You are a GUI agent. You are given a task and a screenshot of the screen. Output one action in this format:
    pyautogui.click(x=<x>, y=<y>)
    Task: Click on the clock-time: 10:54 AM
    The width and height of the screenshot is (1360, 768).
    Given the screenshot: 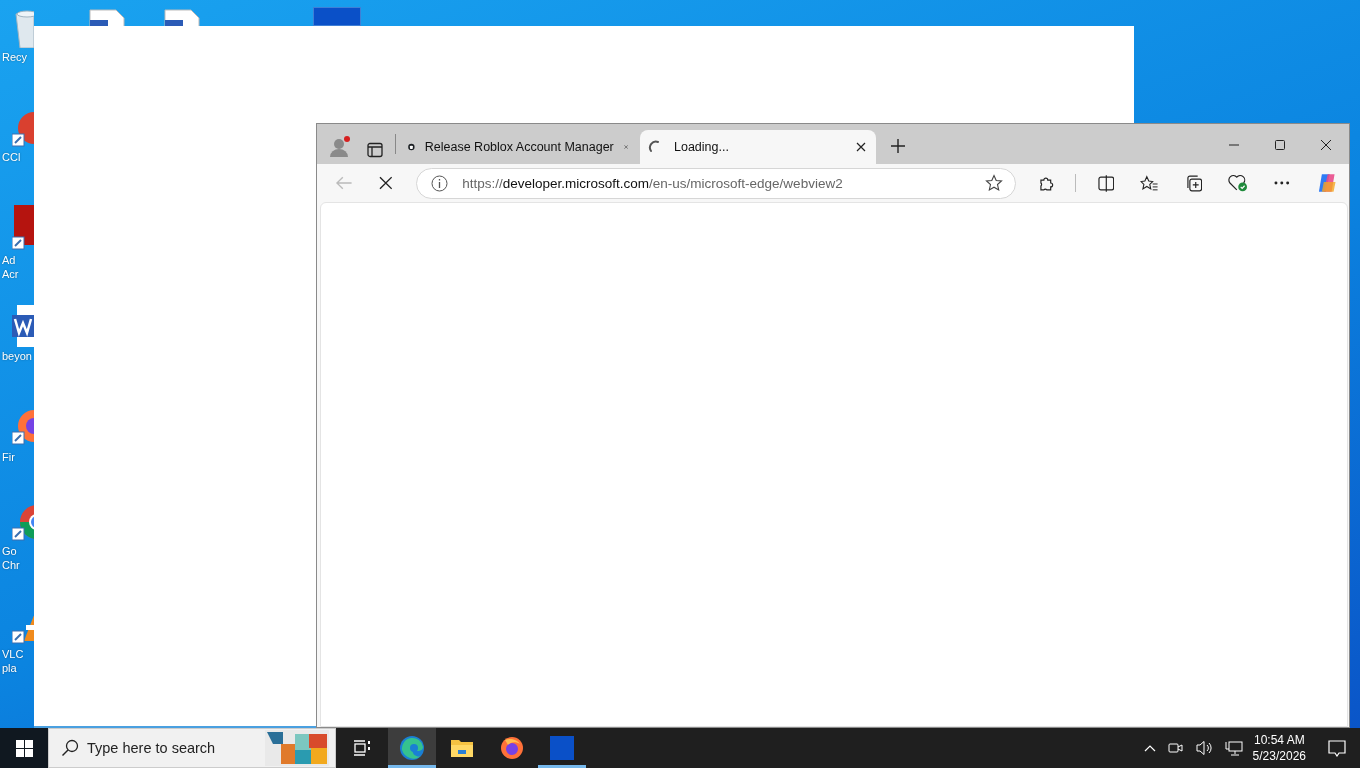 What is the action you would take?
    pyautogui.click(x=1279, y=740)
    